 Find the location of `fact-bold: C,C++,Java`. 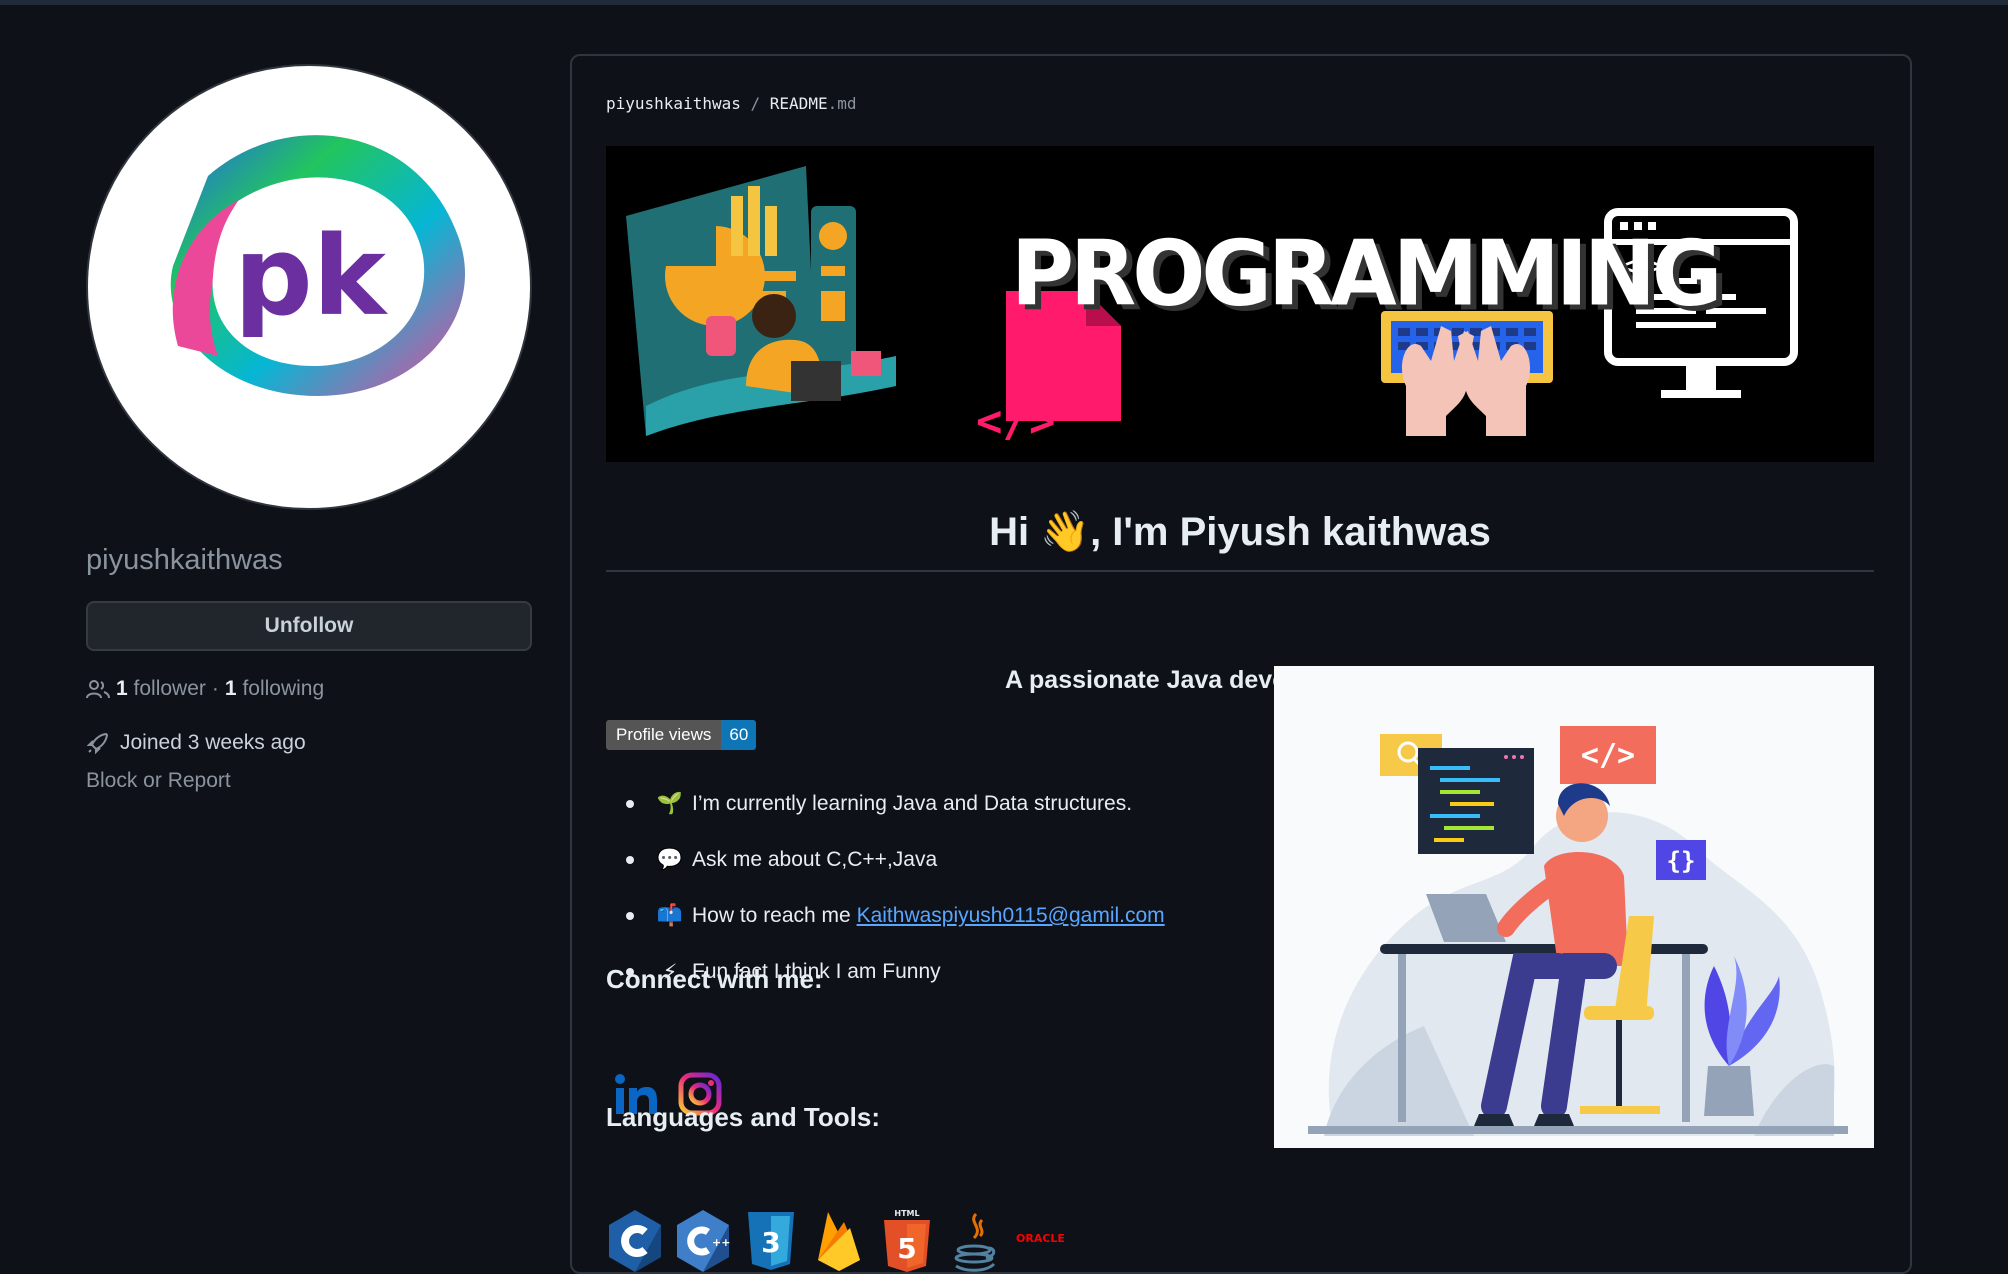

fact-bold: C,C++,Java is located at coordinates (882, 859).